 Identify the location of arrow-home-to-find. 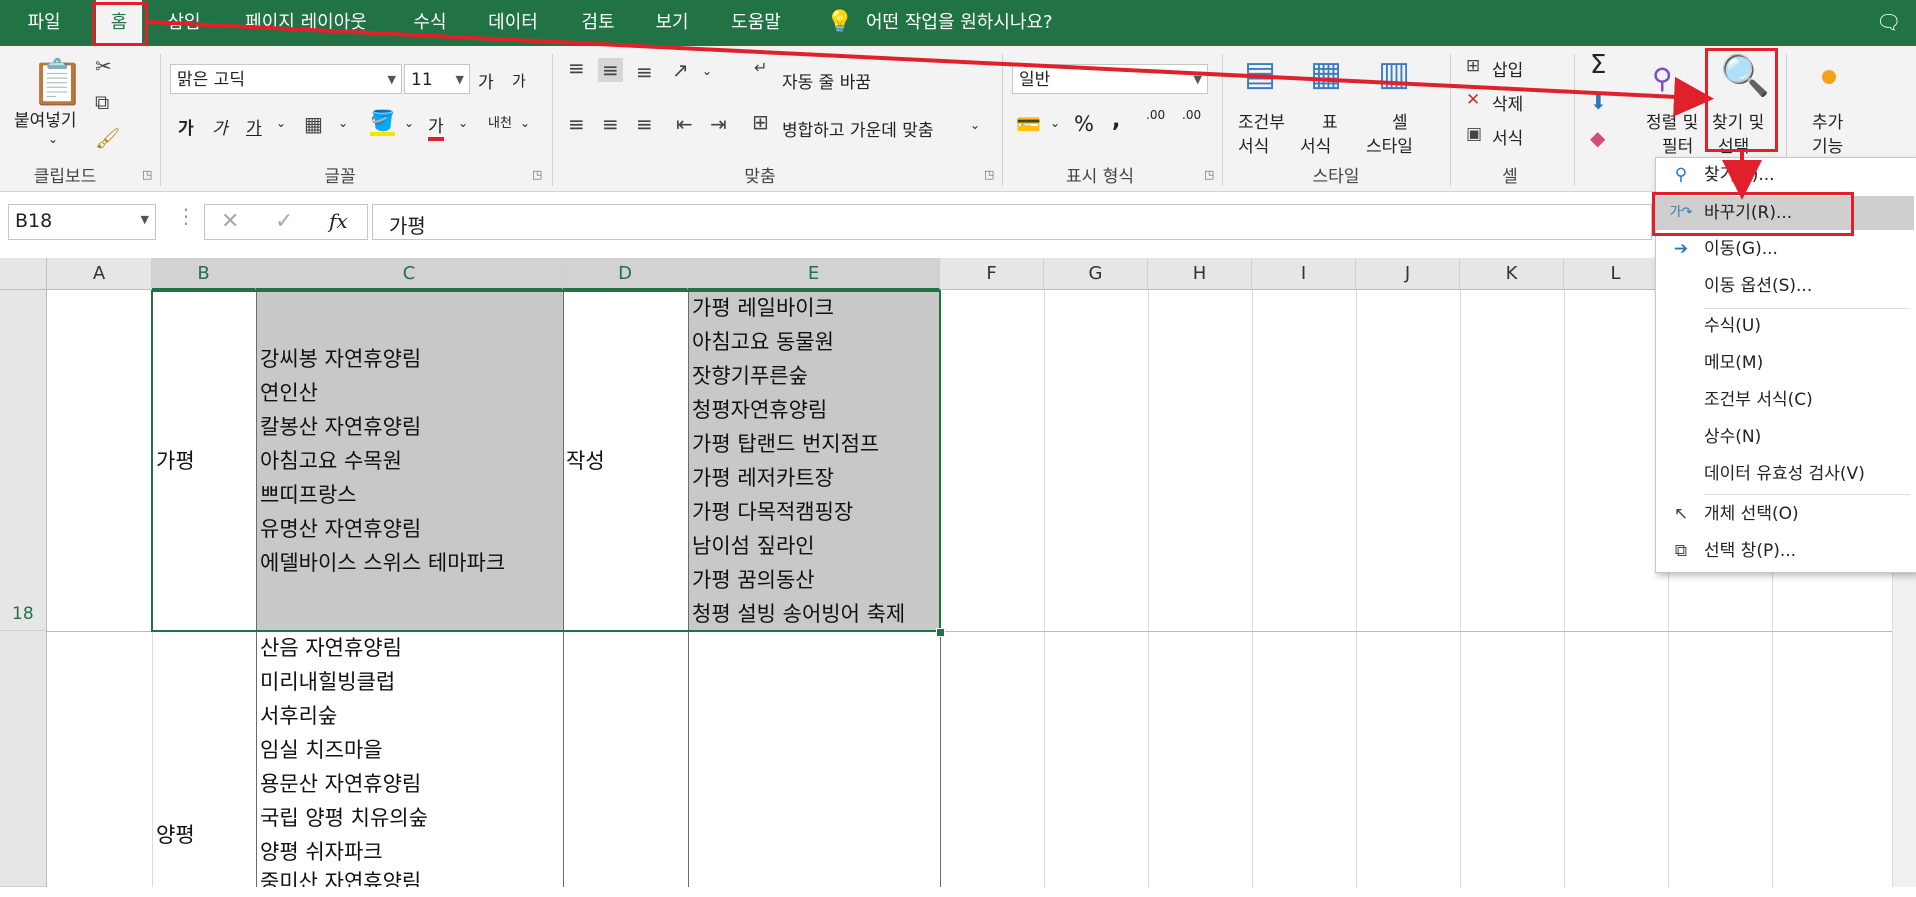
(930, 68).